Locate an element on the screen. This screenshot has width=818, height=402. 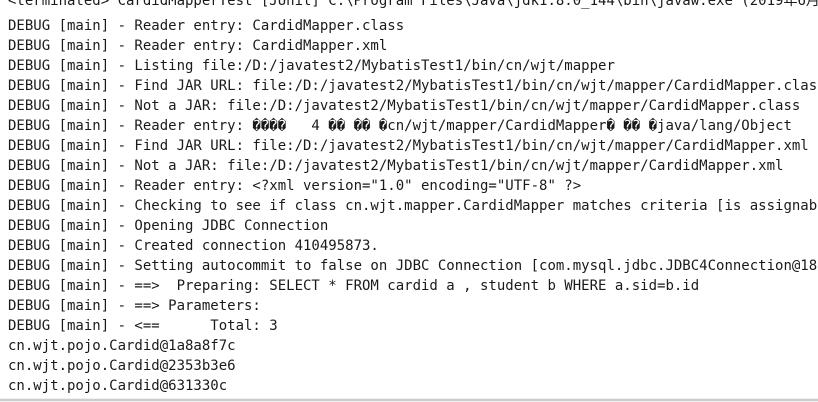
log-line: DEBUG [main] - ==> Parameters: is located at coordinates (139, 306).